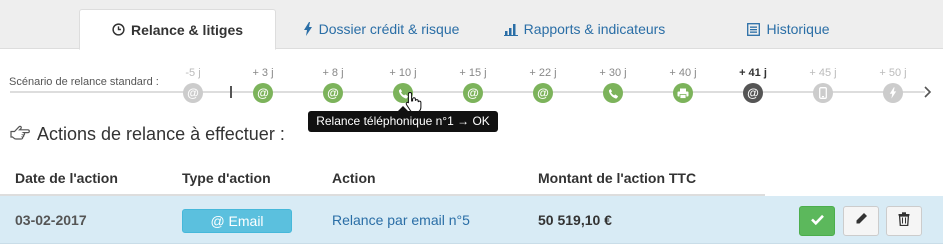 Image resolution: width=943 pixels, height=252 pixels. Describe the element at coordinates (575, 220) in the screenshot. I see `action-amount: 50 519,10 €` at that location.